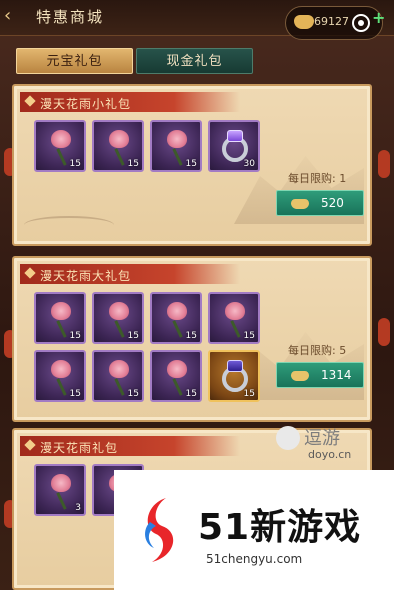 This screenshot has width=394, height=590. I want to click on pack-title: 漫天花雨礼包, so click(79, 448).